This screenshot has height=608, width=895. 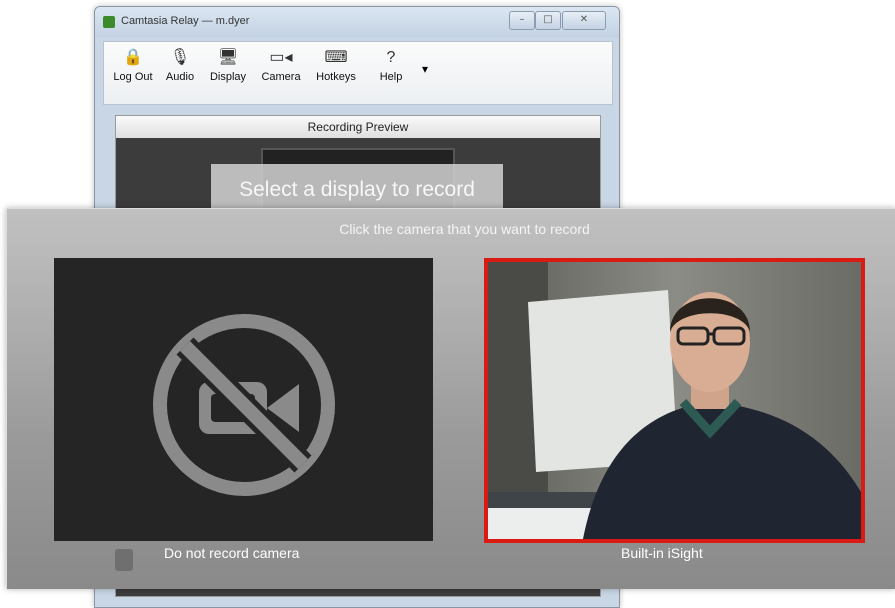 What do you see at coordinates (336, 57) in the screenshot?
I see `keyboard-icon: ⌨` at bounding box center [336, 57].